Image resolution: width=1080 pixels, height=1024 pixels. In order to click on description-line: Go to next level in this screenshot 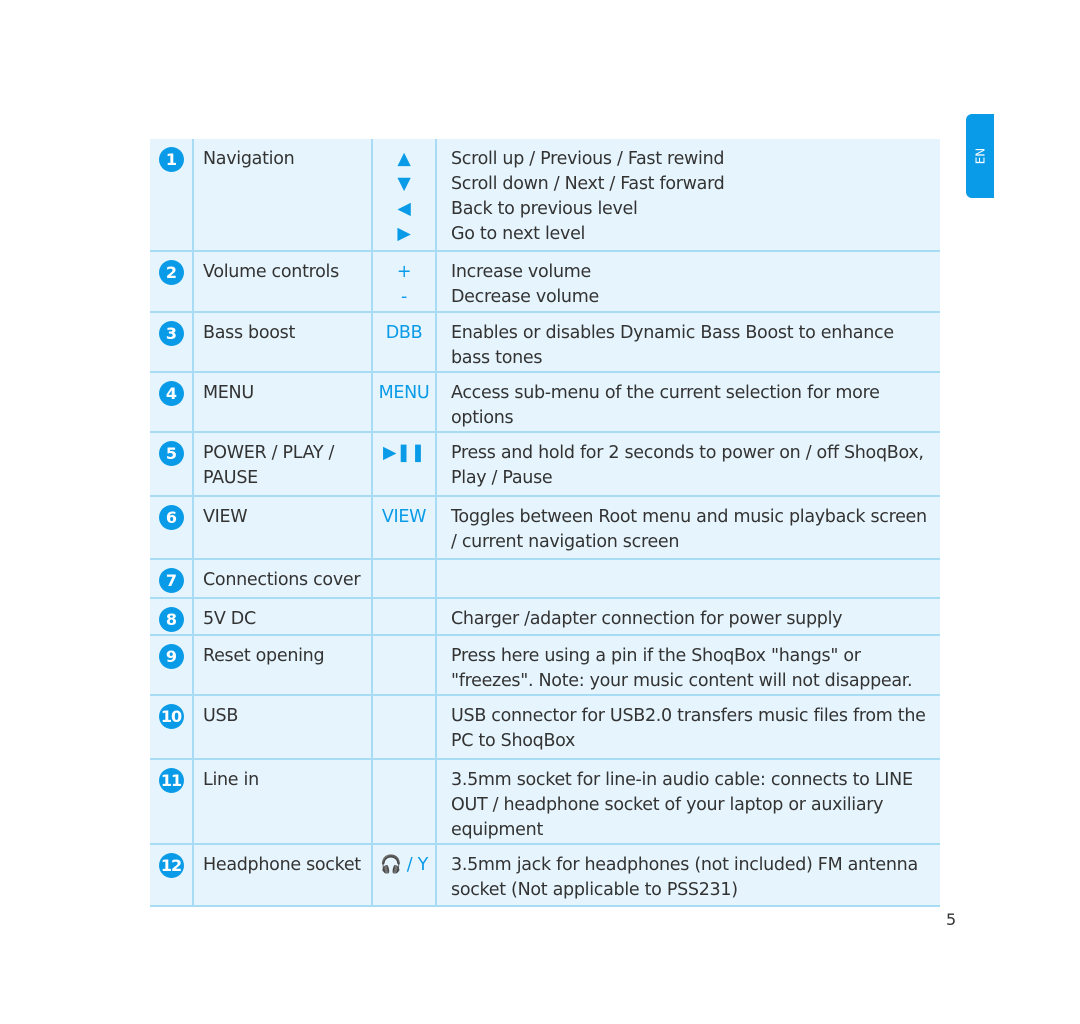, I will do `click(518, 234)`.